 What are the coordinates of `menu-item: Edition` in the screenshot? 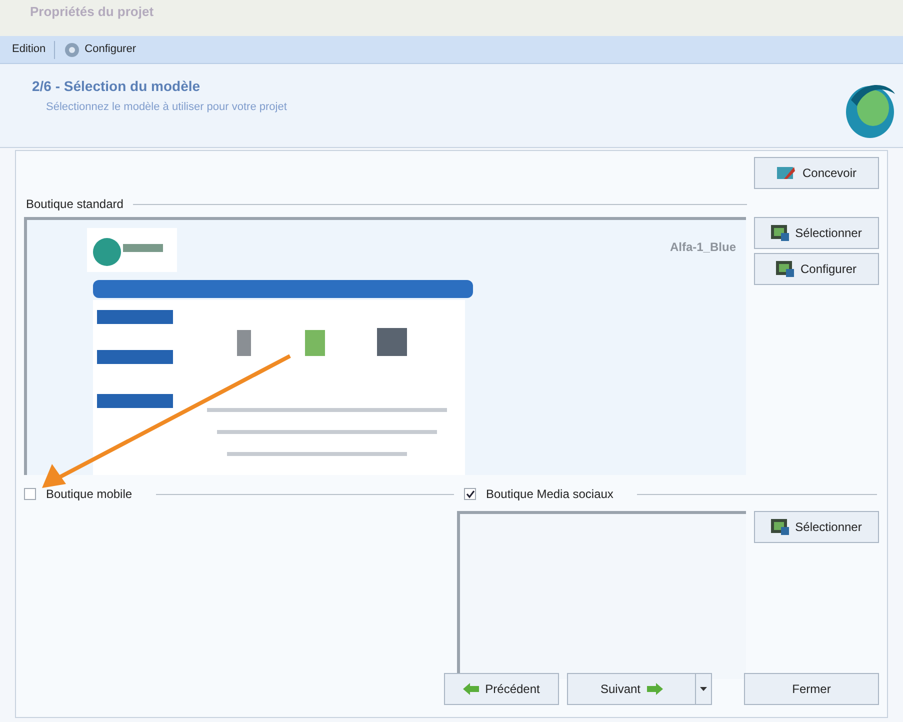 It's located at (29, 49).